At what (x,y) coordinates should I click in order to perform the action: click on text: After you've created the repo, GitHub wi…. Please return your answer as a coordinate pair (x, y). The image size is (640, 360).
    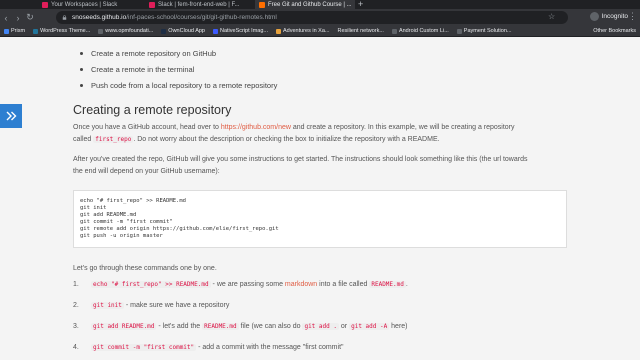
    Looking at the image, I should click on (300, 159).